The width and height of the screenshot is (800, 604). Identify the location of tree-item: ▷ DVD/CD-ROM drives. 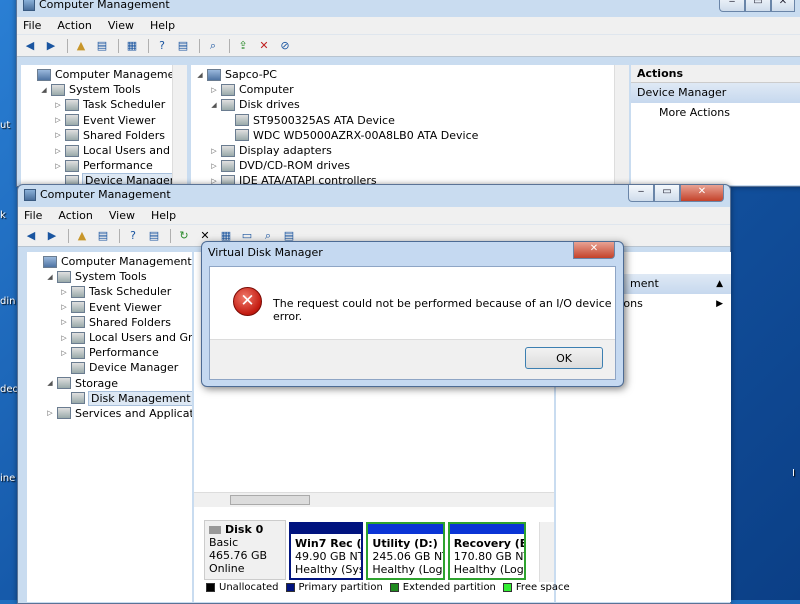
(410, 165).